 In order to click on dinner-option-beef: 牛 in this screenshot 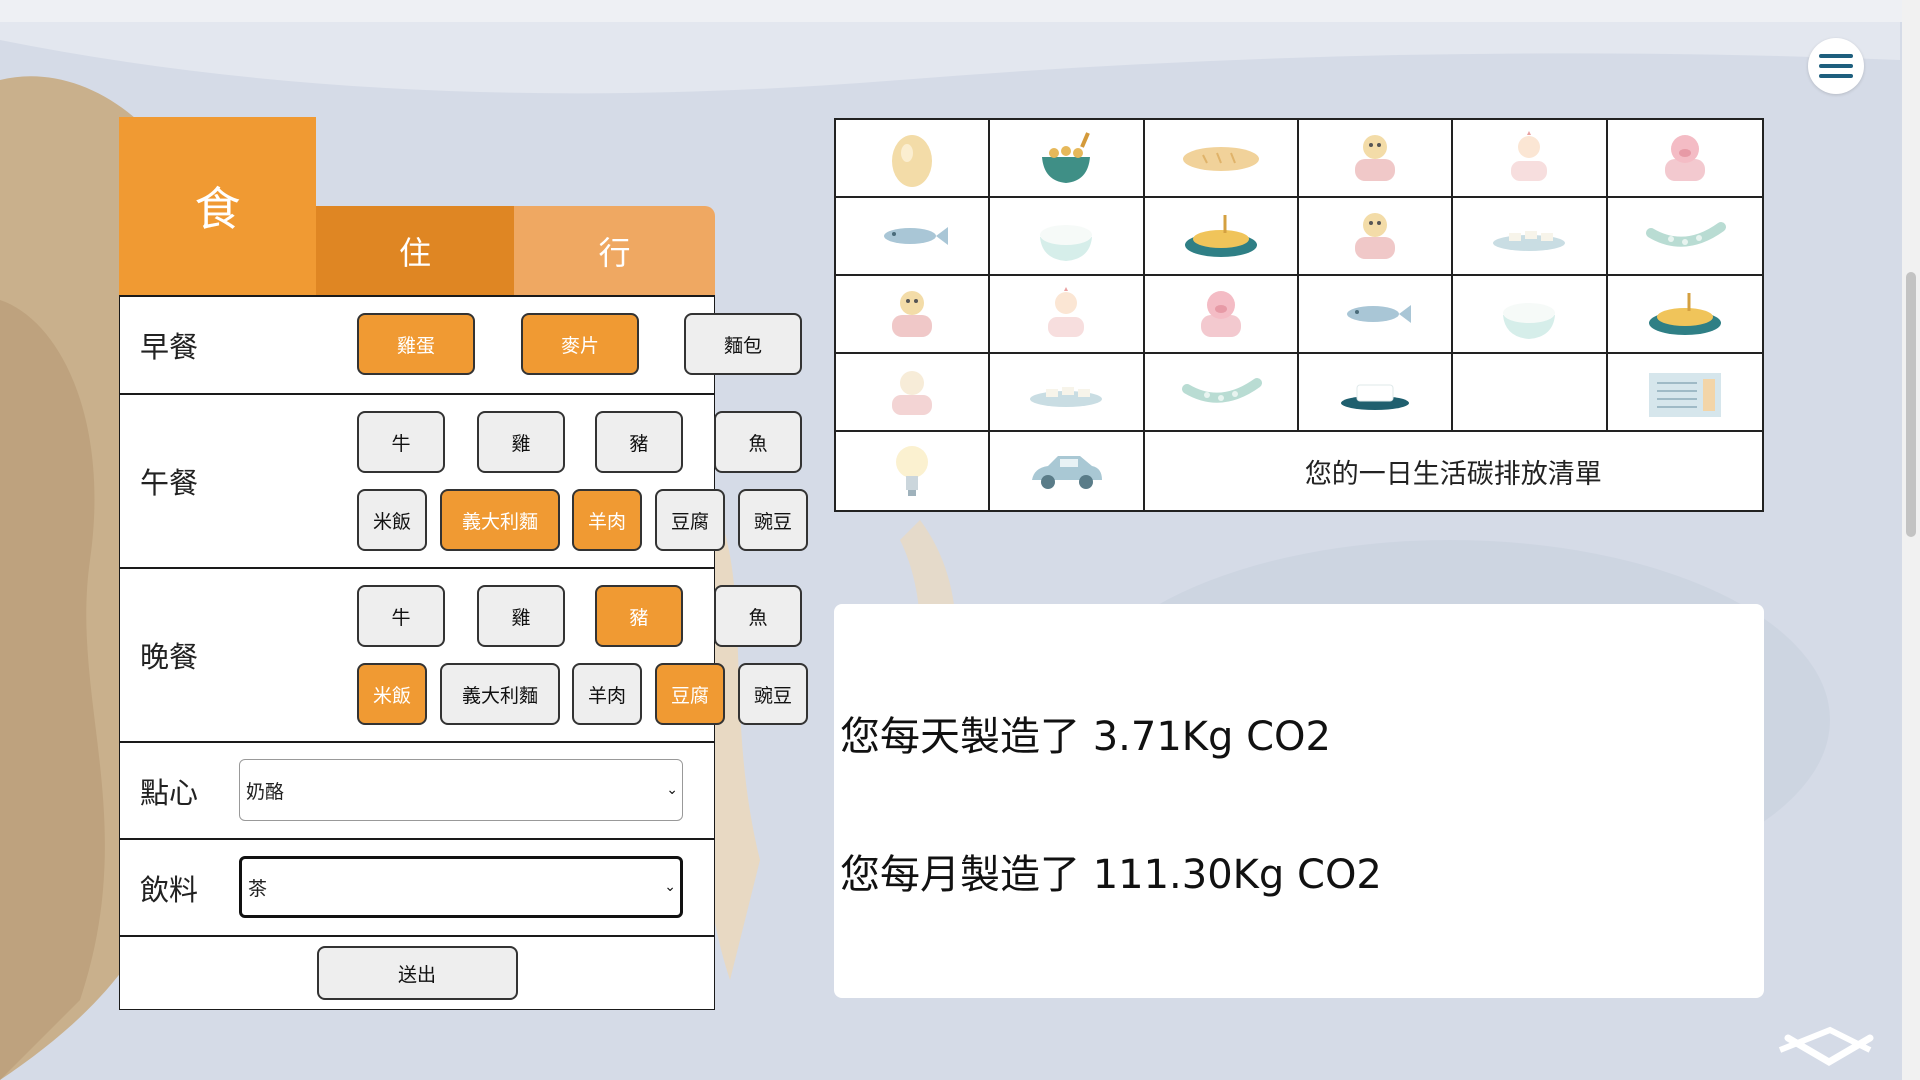, I will do `click(401, 616)`.